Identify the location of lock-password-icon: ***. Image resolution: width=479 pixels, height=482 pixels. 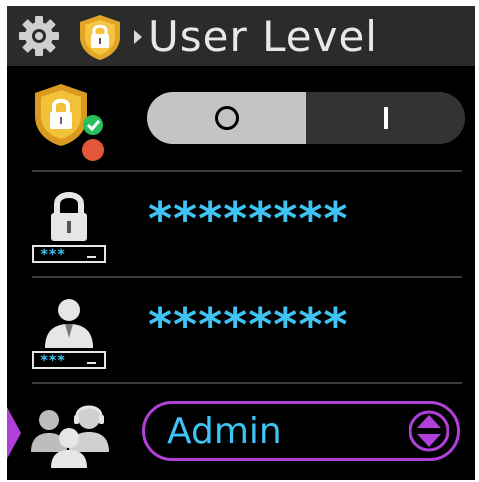
(69, 227).